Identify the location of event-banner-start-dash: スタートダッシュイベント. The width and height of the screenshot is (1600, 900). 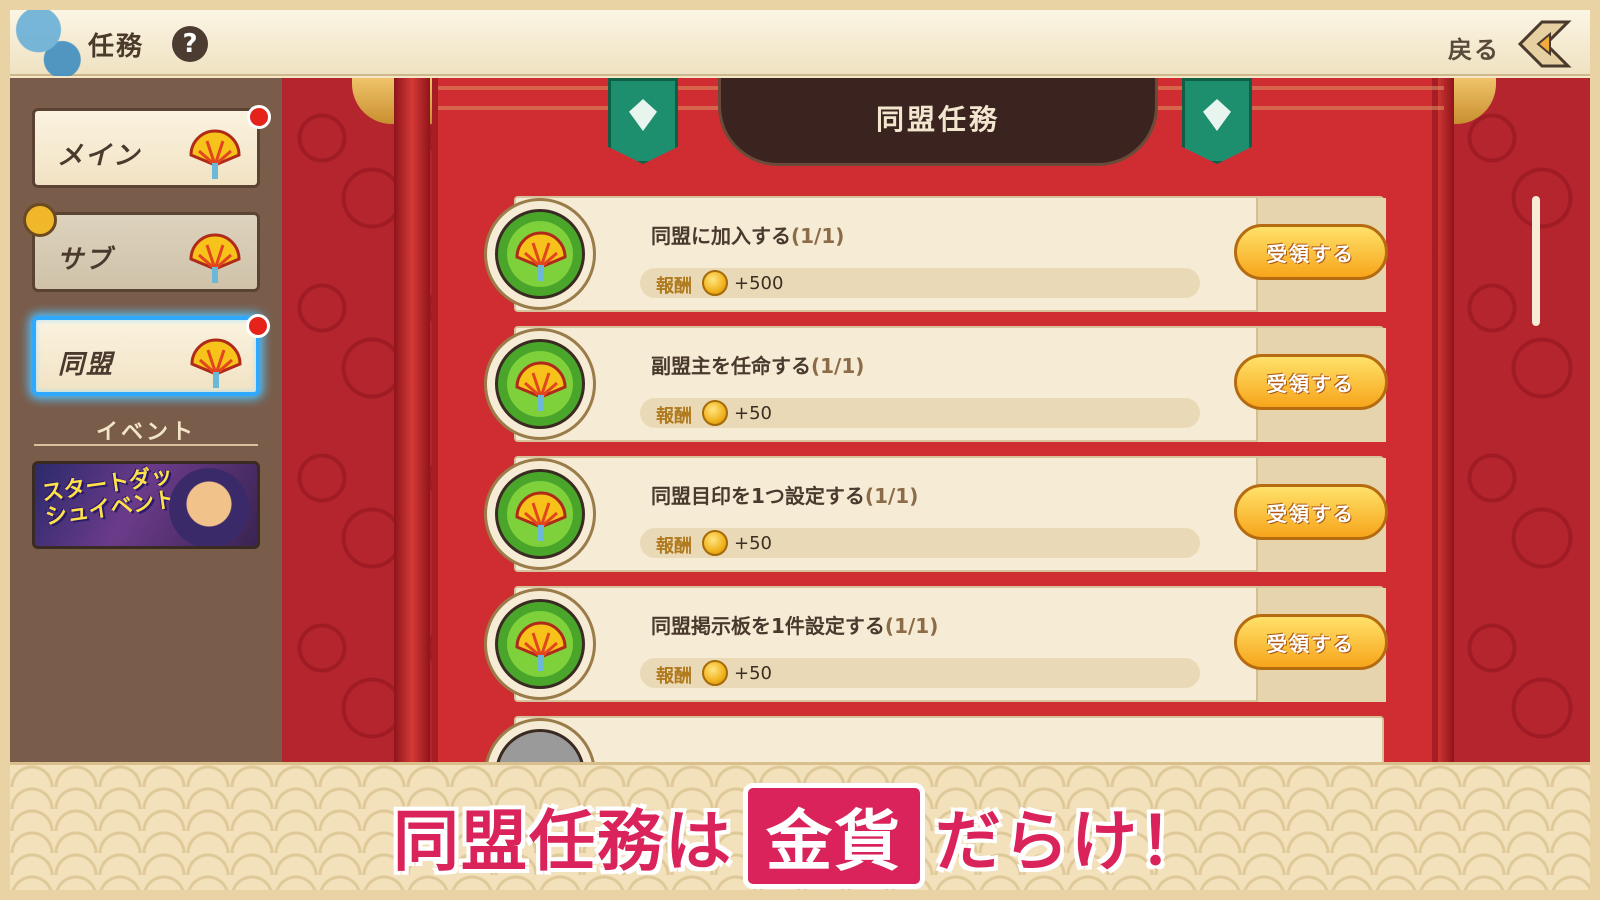
(146, 505).